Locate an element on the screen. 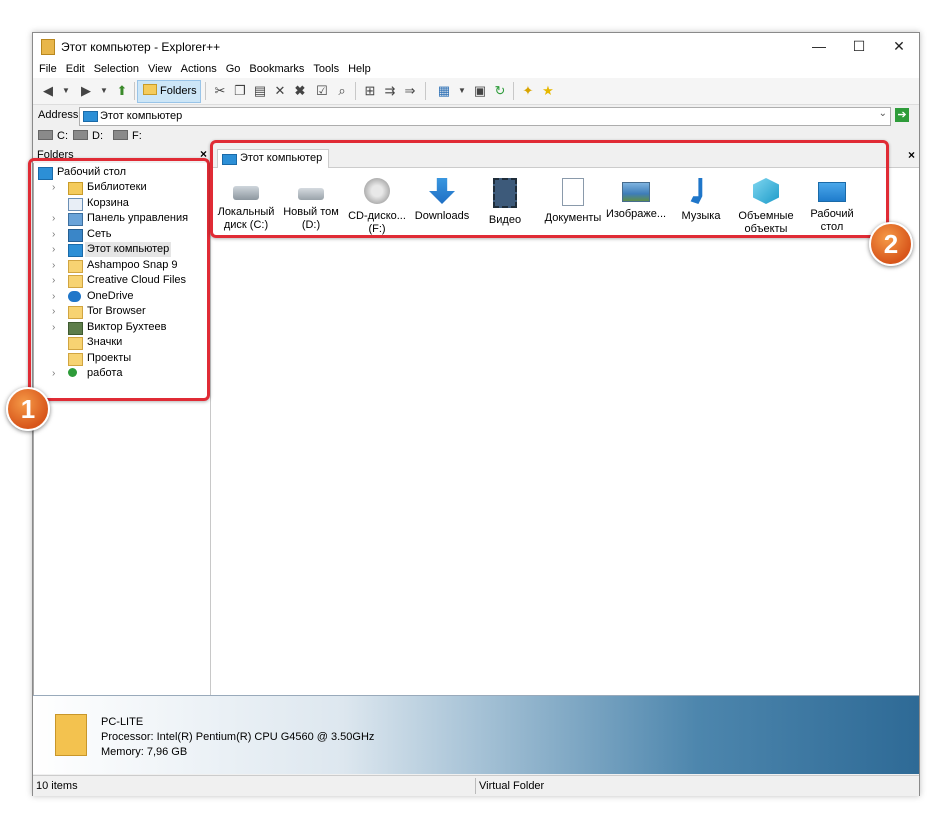 Image resolution: width=950 pixels, height=827 pixels. callout-badge-2: 2 is located at coordinates (891, 244).